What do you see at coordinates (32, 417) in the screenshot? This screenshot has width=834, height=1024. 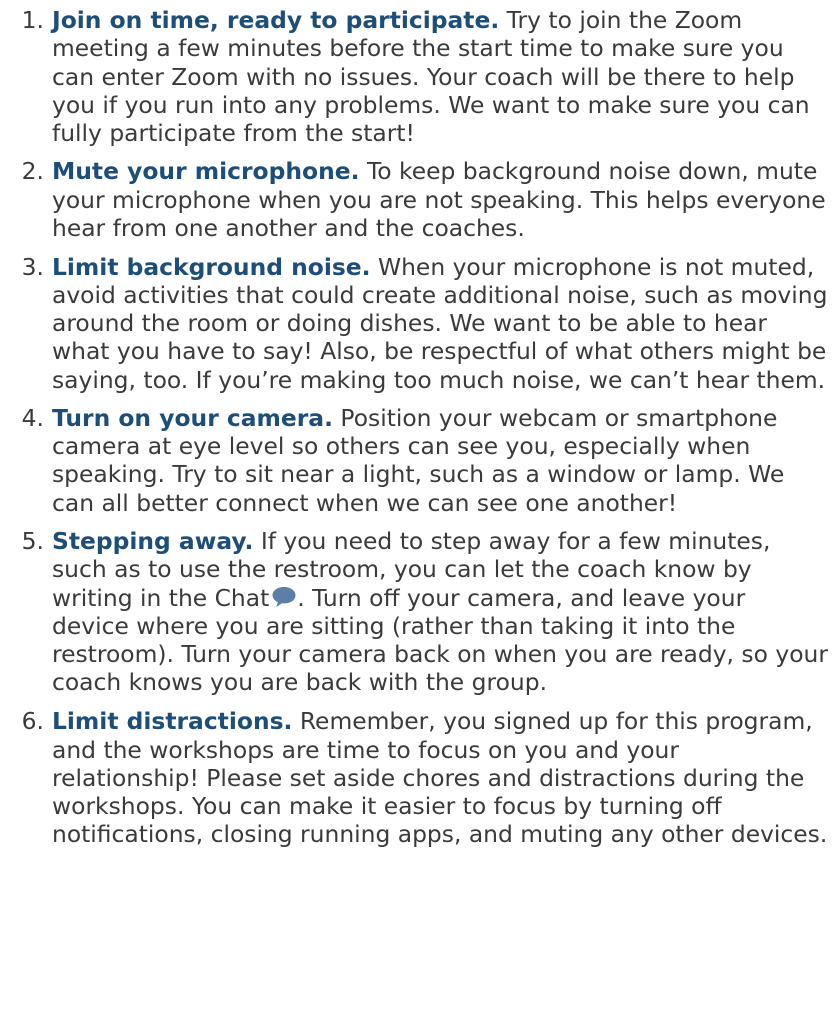 I see `item-number: 4.` at bounding box center [32, 417].